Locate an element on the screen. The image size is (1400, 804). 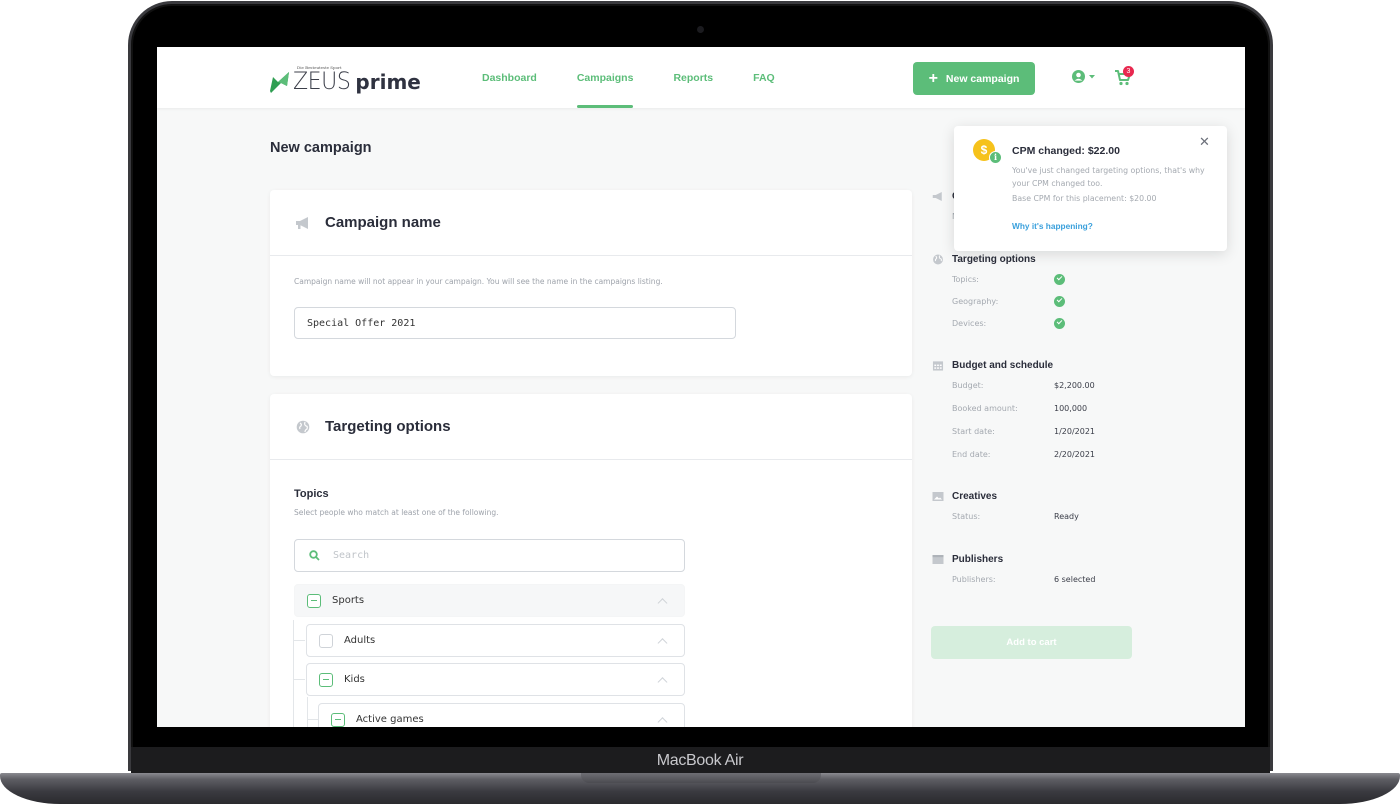
summary-section-title: Targeting options is located at coordinates (994, 259).